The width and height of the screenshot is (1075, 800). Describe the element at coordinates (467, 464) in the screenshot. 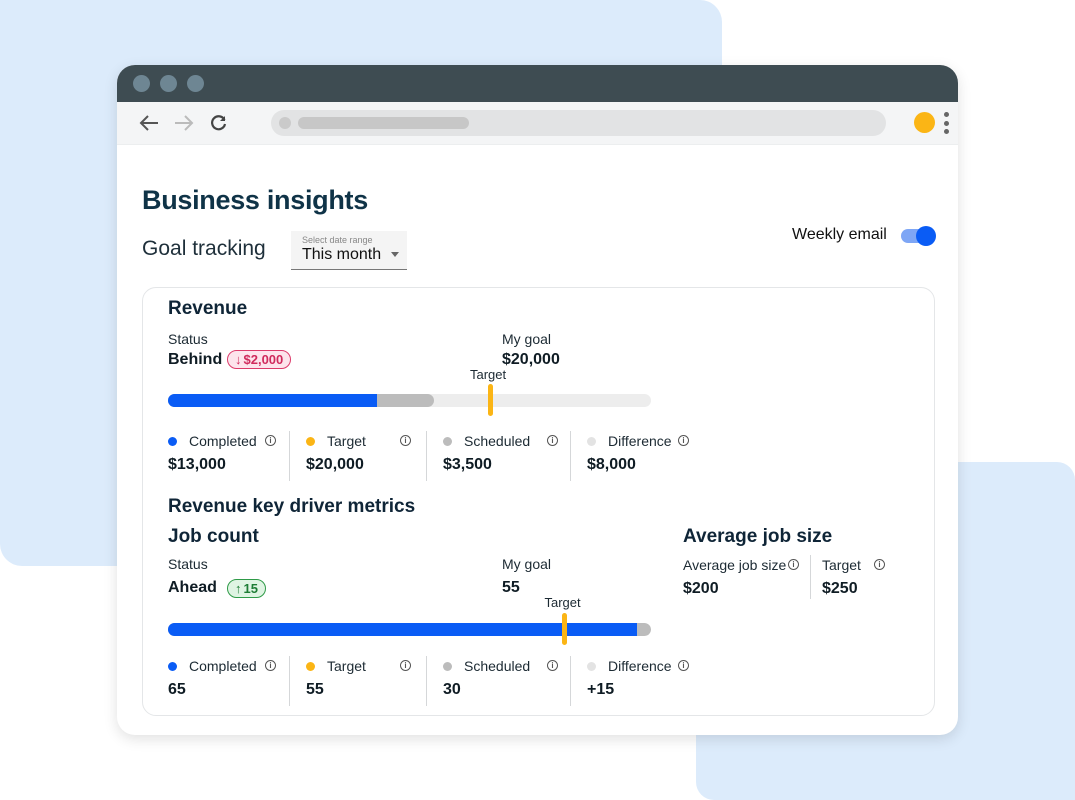

I see `stat-value: $3,500` at that location.